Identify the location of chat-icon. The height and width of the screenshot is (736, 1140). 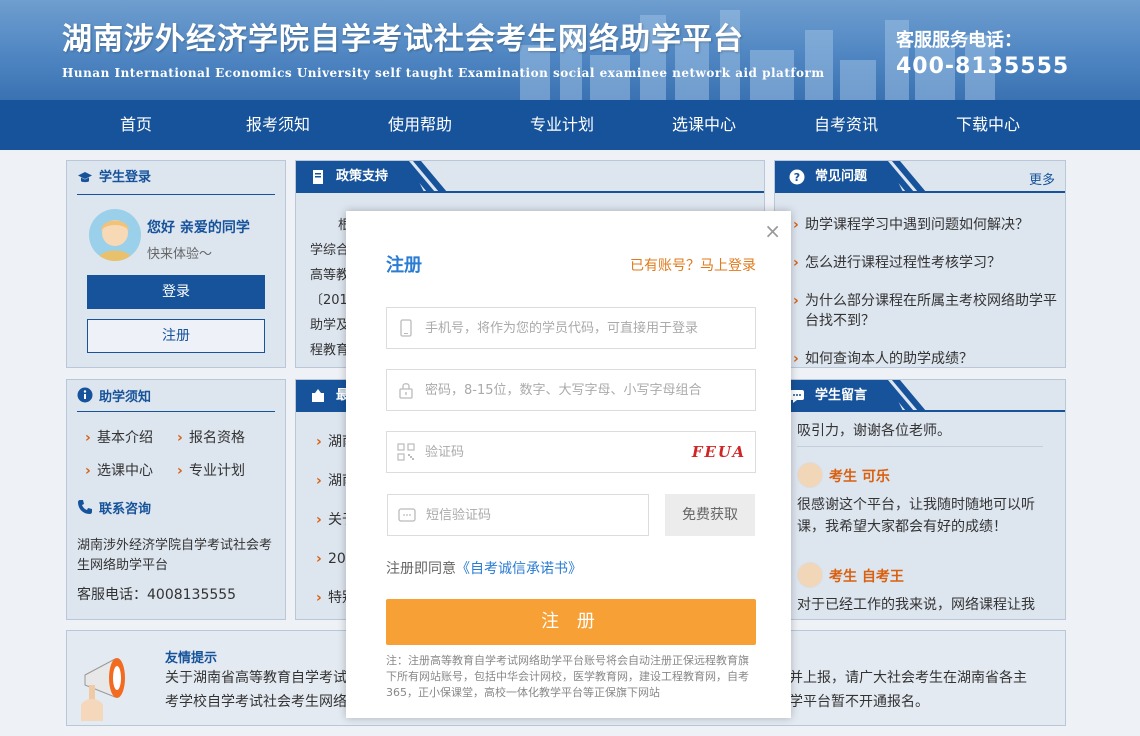
(797, 396).